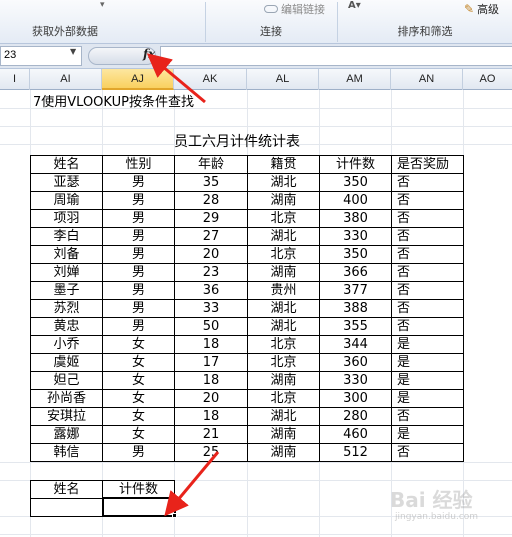 This screenshot has width=512, height=537. I want to click on watermark-url: jingyan.baidu.com, so click(437, 517).